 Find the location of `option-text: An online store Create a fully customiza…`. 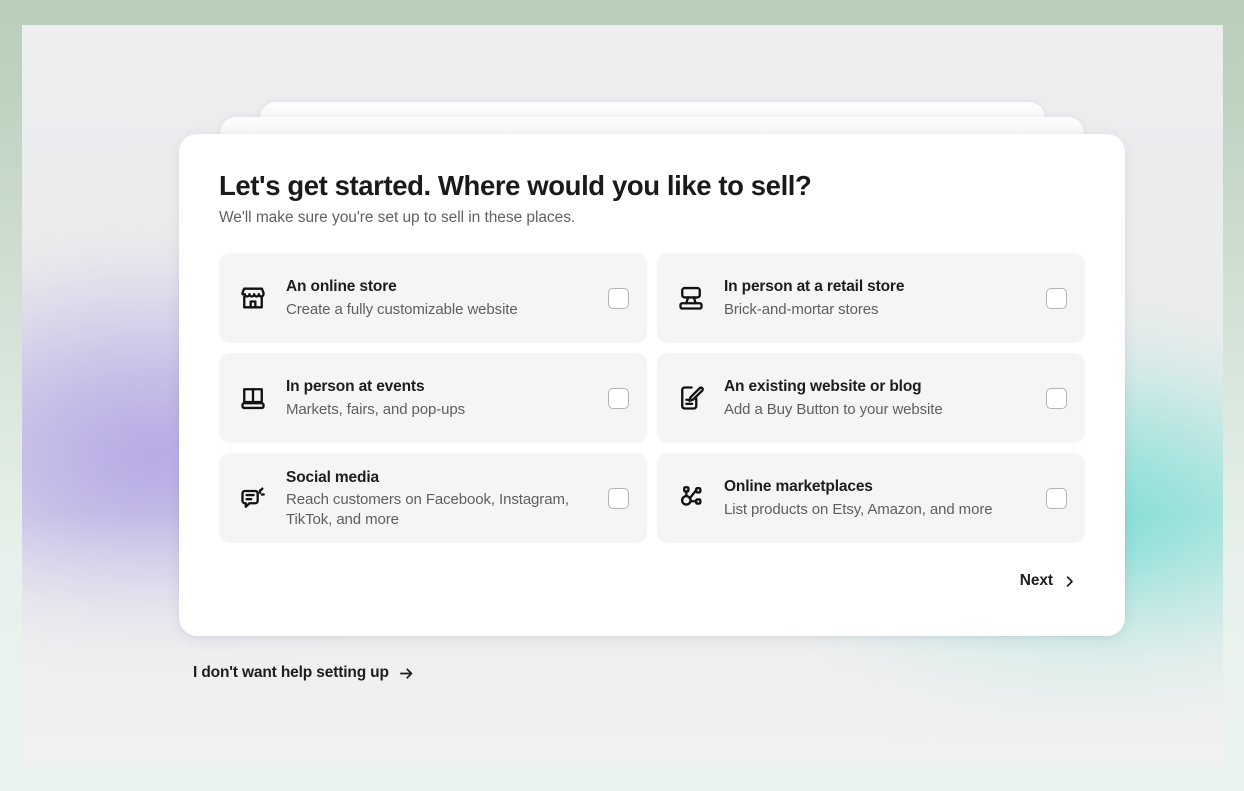

option-text: An online store Create a fully customiza… is located at coordinates (438, 298).